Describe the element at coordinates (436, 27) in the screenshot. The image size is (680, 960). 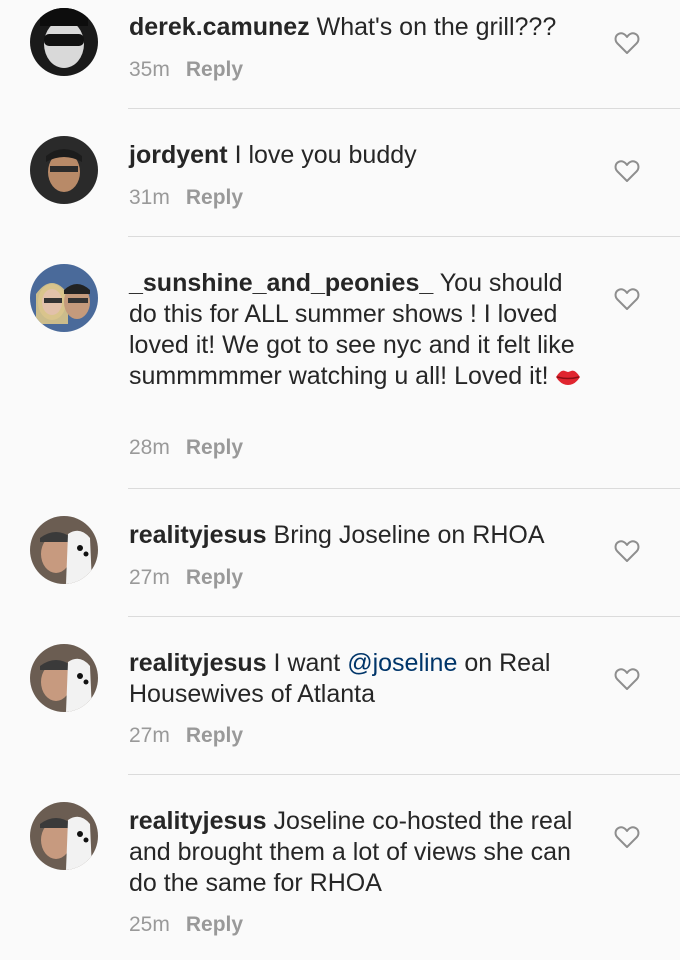
I see `comment-text: What's on the grill???` at that location.